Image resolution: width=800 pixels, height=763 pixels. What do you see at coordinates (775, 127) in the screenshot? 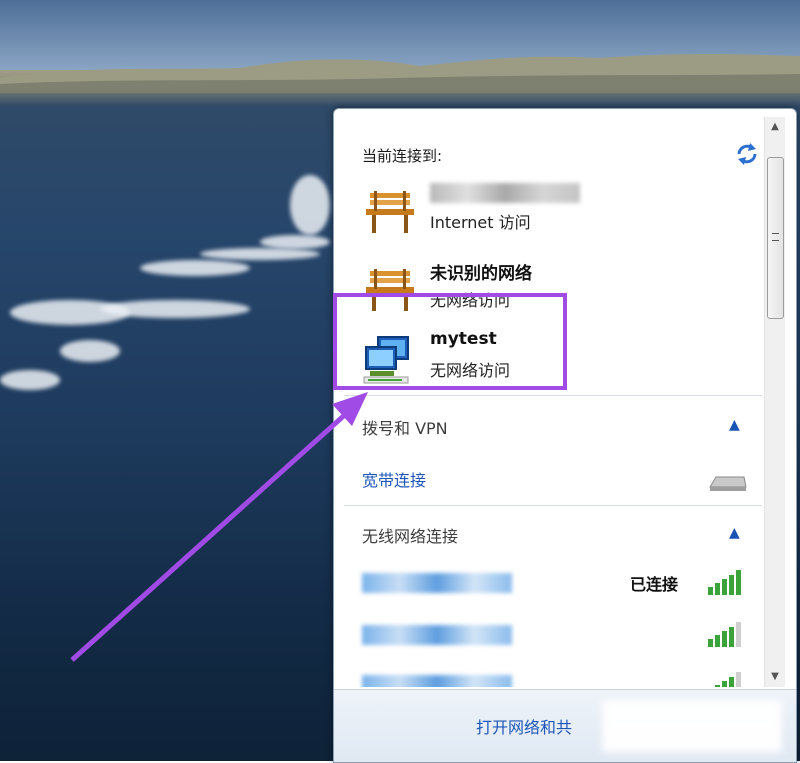
I see `scroll-up-arrow-icon: ▲` at bounding box center [775, 127].